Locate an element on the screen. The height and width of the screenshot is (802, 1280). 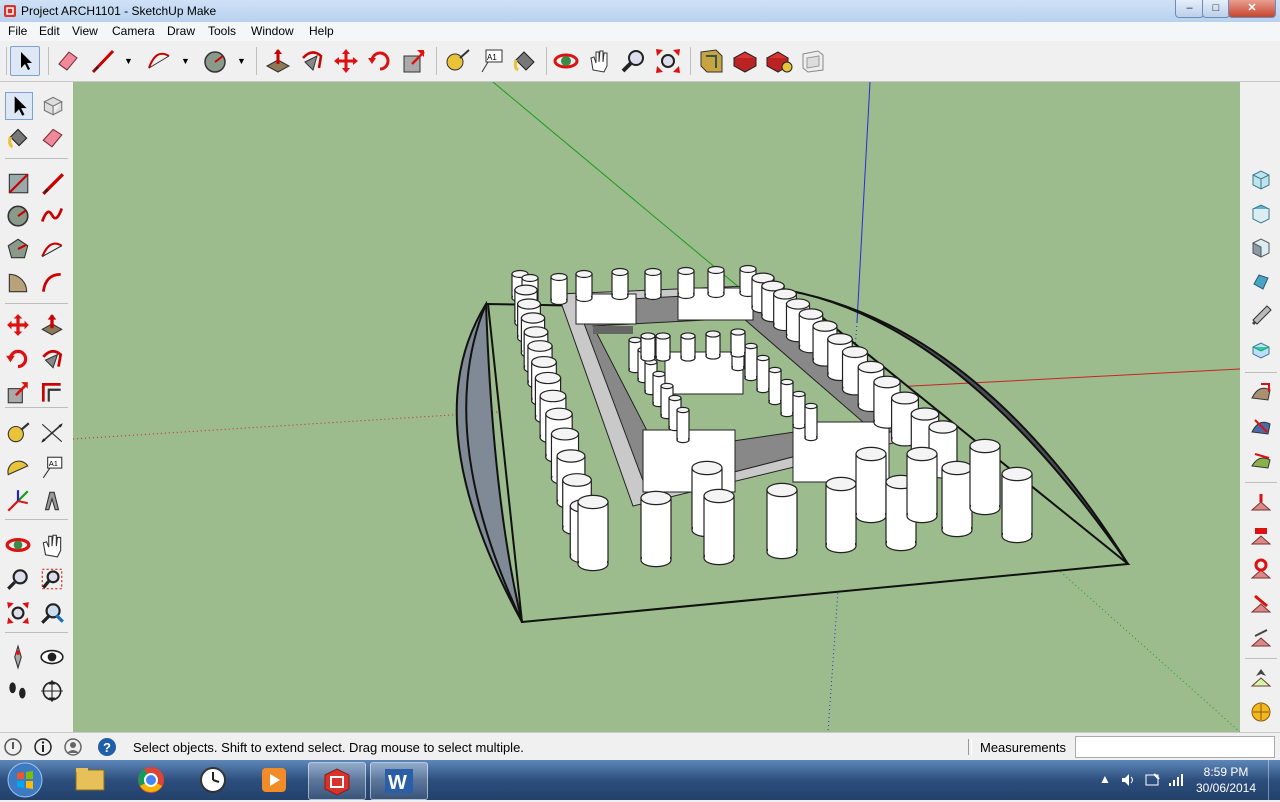
taskbar-clock-app is located at coordinates (213, 780).